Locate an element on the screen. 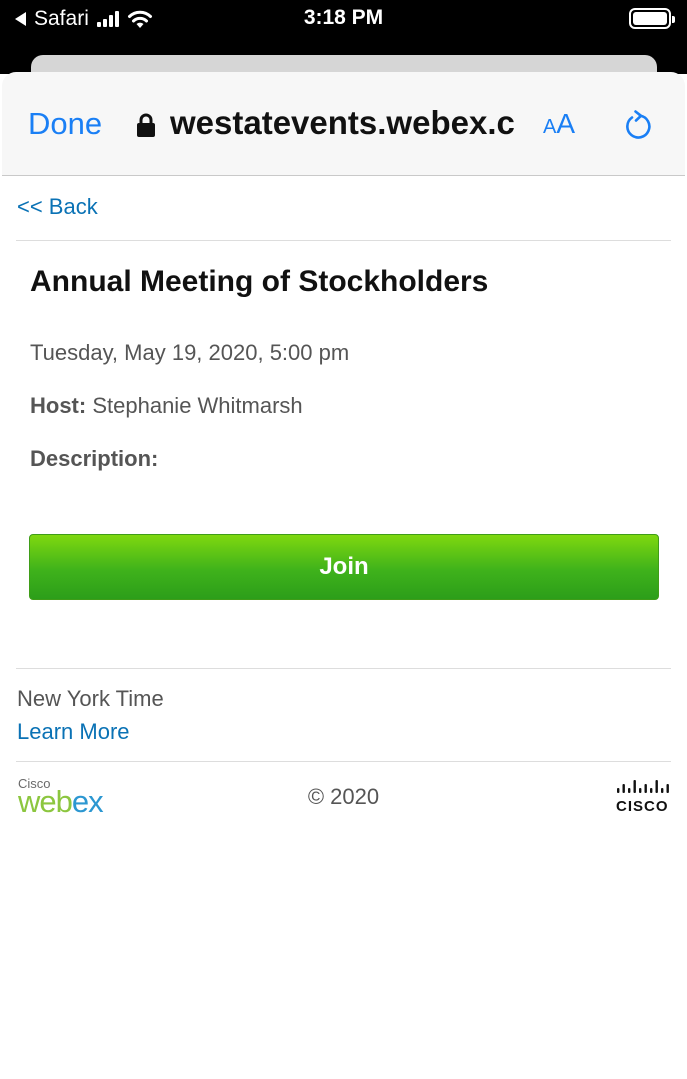 Image resolution: width=687 pixels, height=1079 pixels. timezone-label: New York Time is located at coordinates (90, 698).